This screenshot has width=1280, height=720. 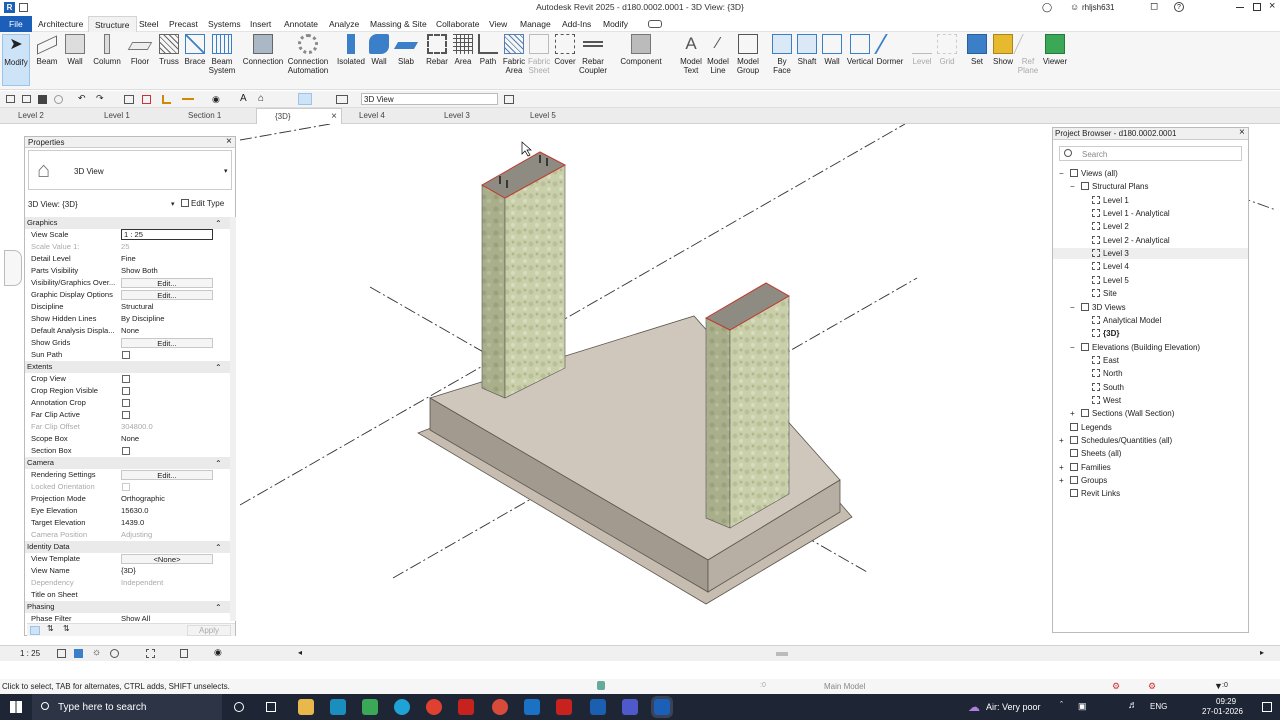 I want to click on grid-button: Grid, so click(x=947, y=50).